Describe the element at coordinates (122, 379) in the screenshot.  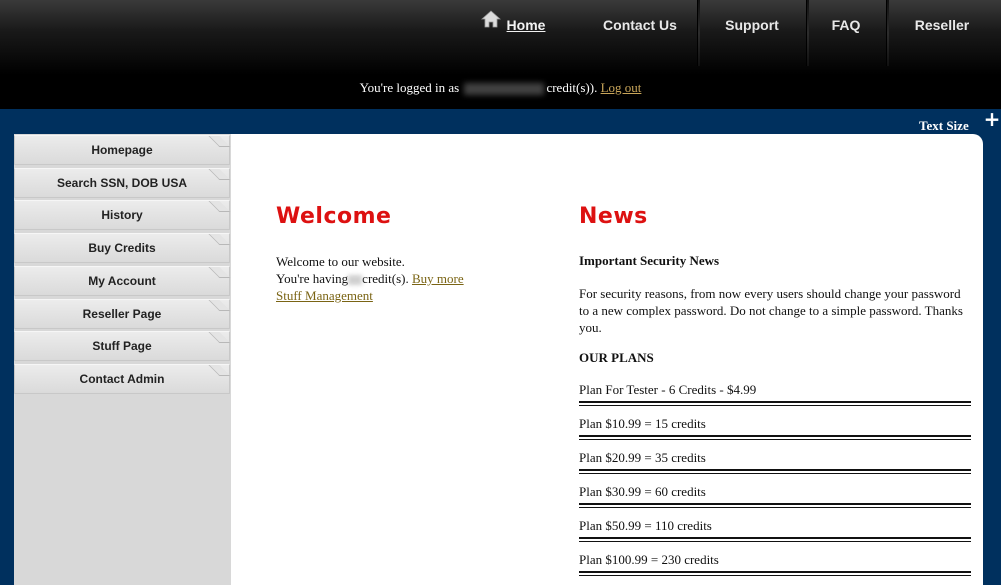
I see `sidebar-item-contact-admin: Contact Admin` at that location.